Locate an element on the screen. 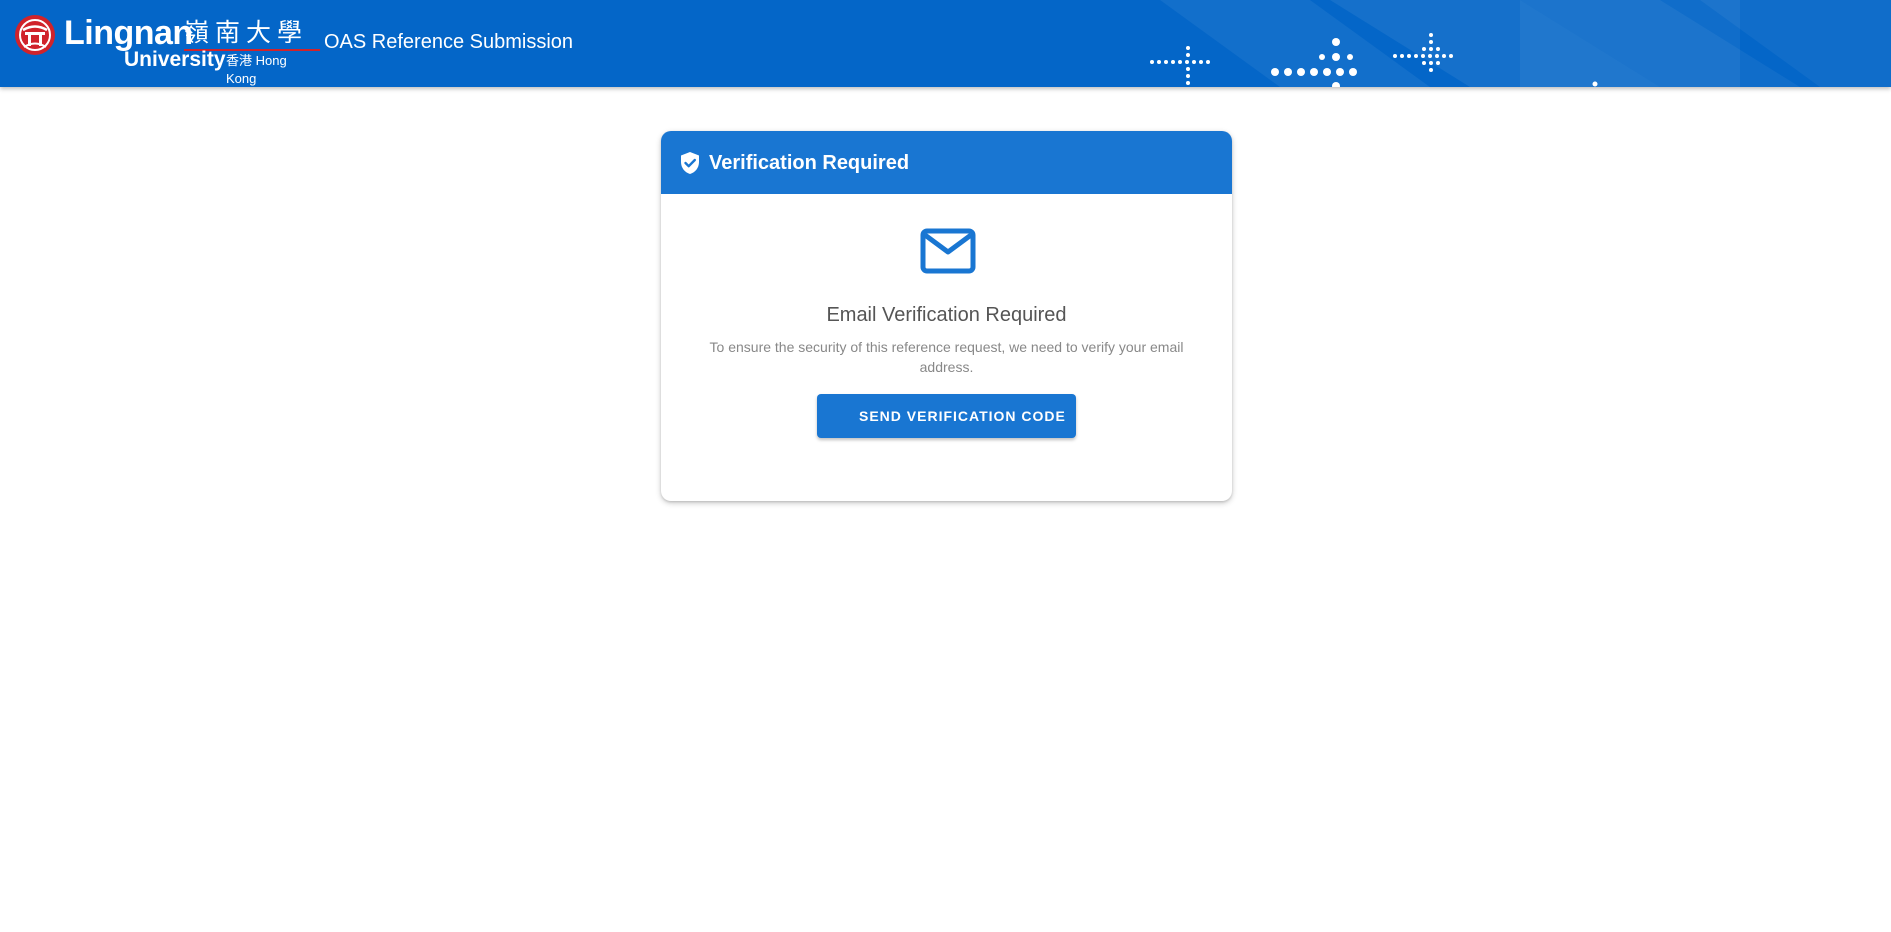 This screenshot has width=1891, height=932. lingnan-university-logo: Lingnan 嶺南大學 University 香港 Hong Kong is located at coordinates (167, 49).